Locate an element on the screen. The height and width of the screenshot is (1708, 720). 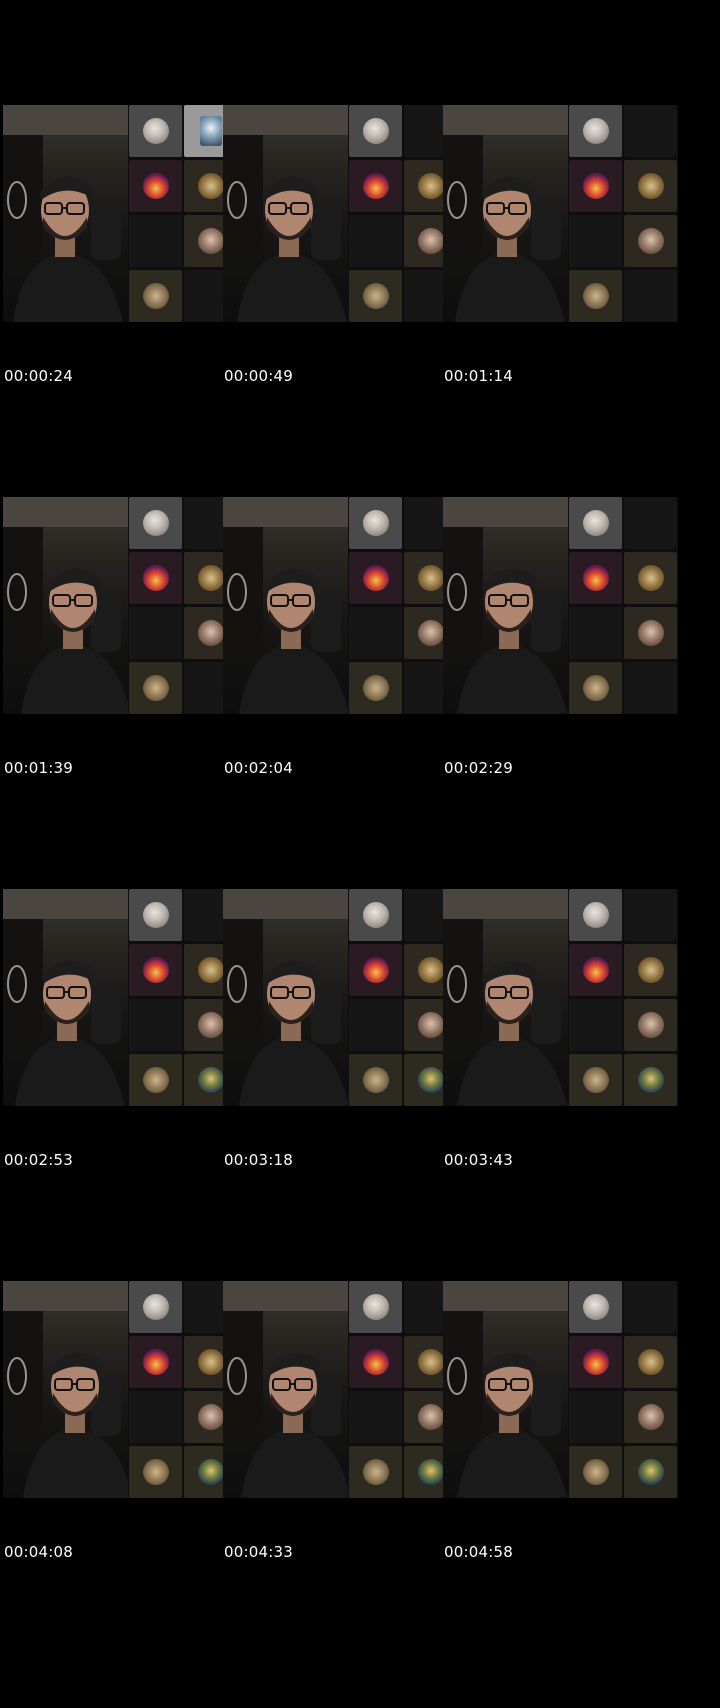
frame-cell: 00:04:58 is located at coordinates (560, 1389).